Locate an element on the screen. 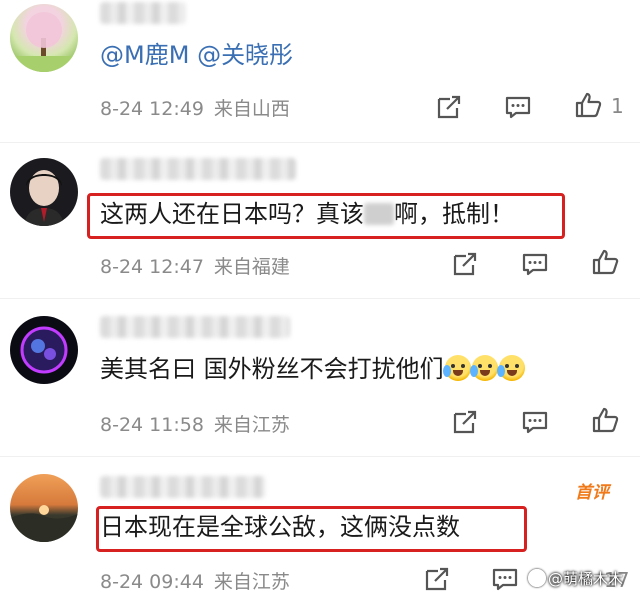  like-count: 1 is located at coordinates (617, 106).